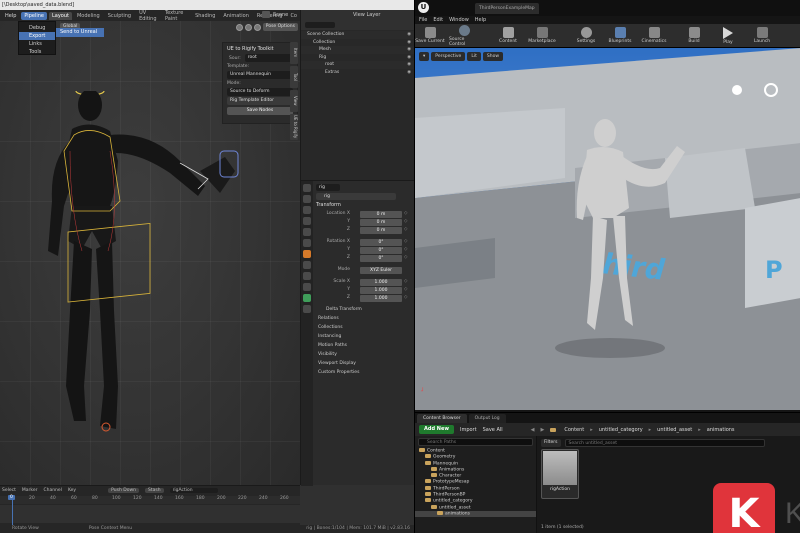 The image size is (800, 533). What do you see at coordinates (37, 44) in the screenshot?
I see `menu-item-links: Links` at bounding box center [37, 44].